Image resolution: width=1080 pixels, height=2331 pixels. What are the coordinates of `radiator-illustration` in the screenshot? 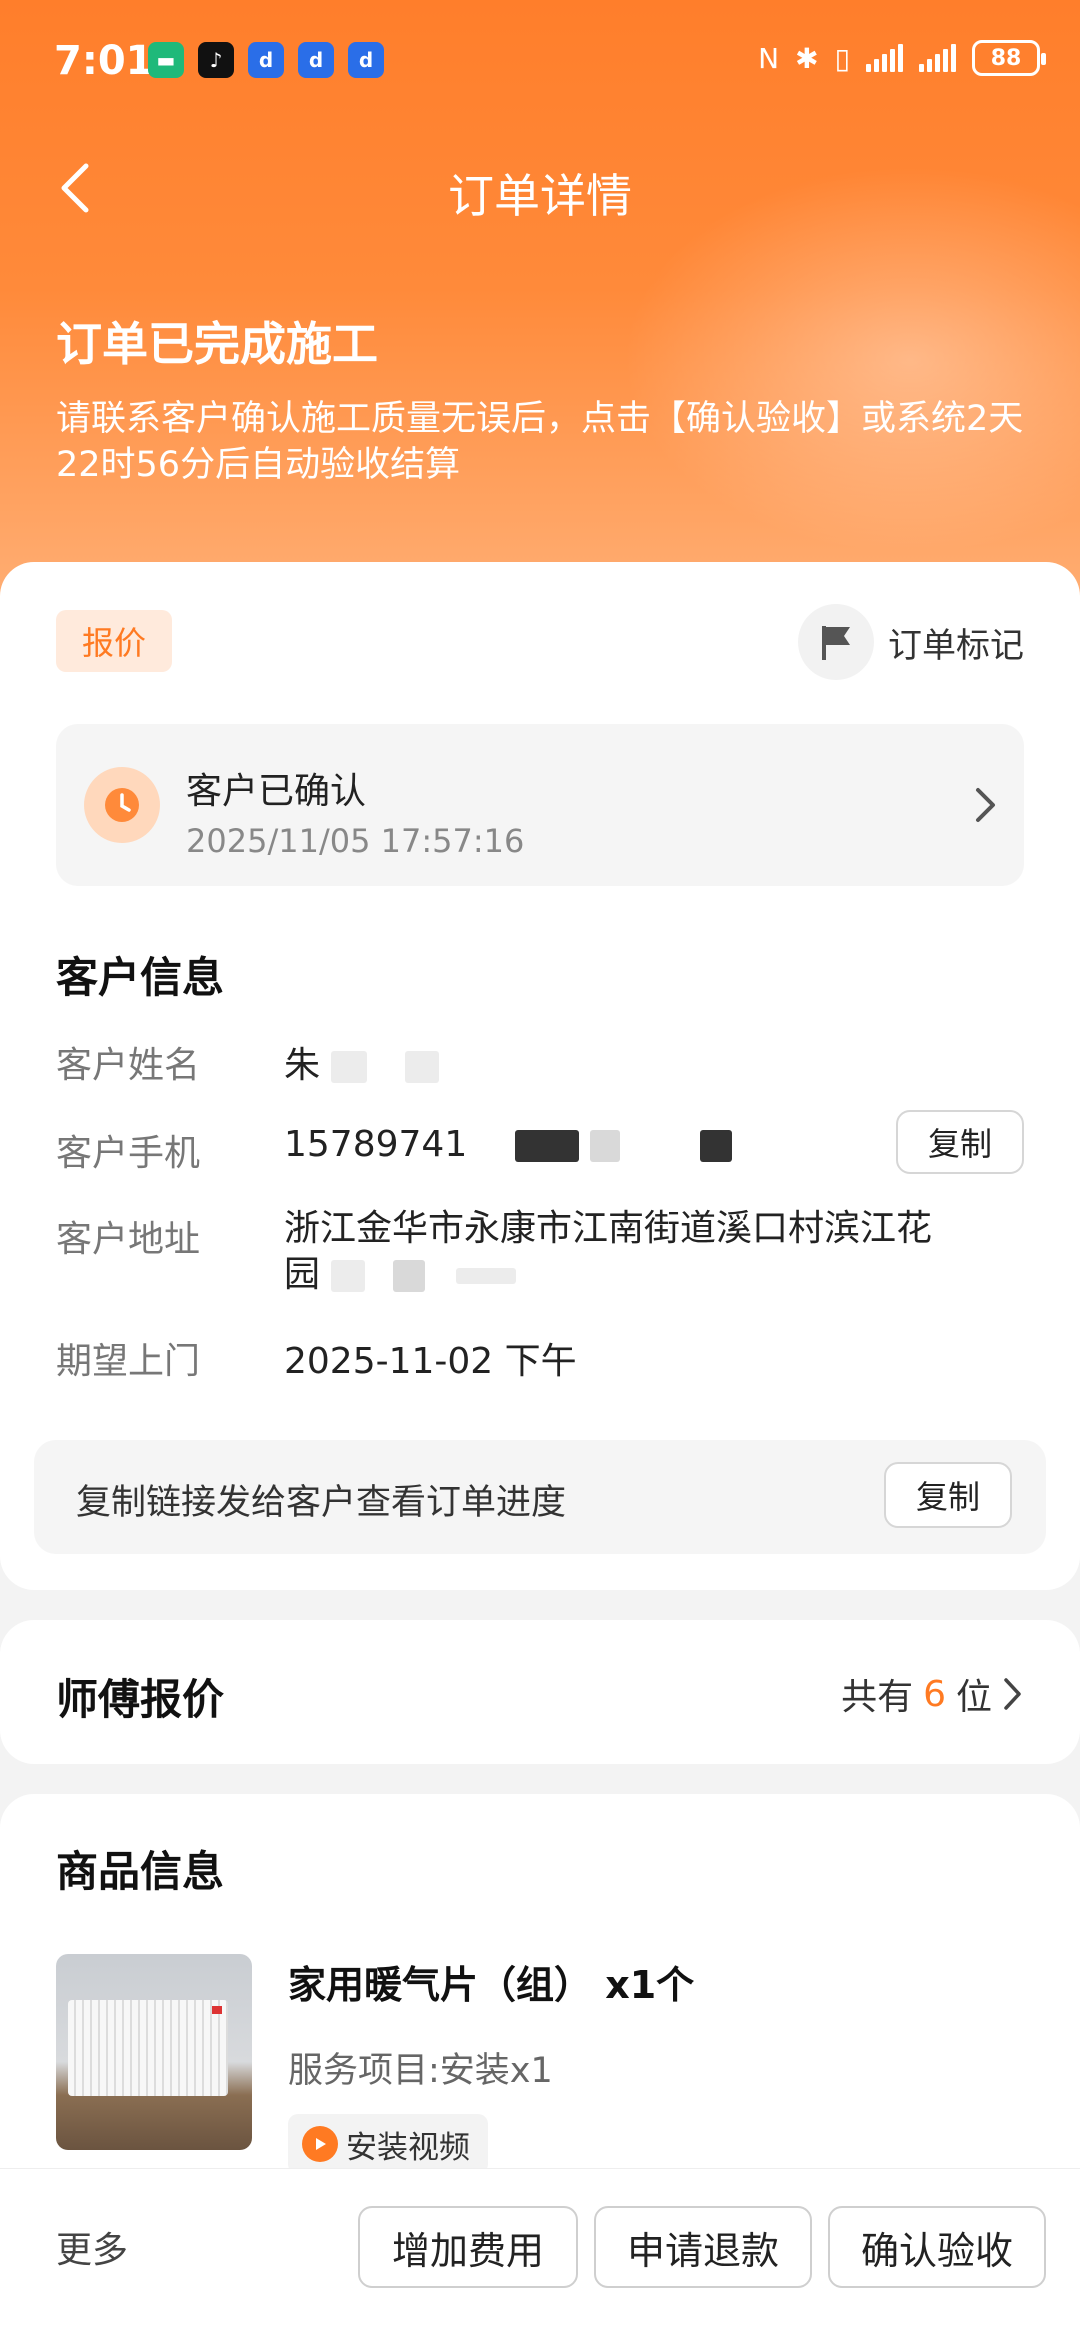 It's located at (148, 2048).